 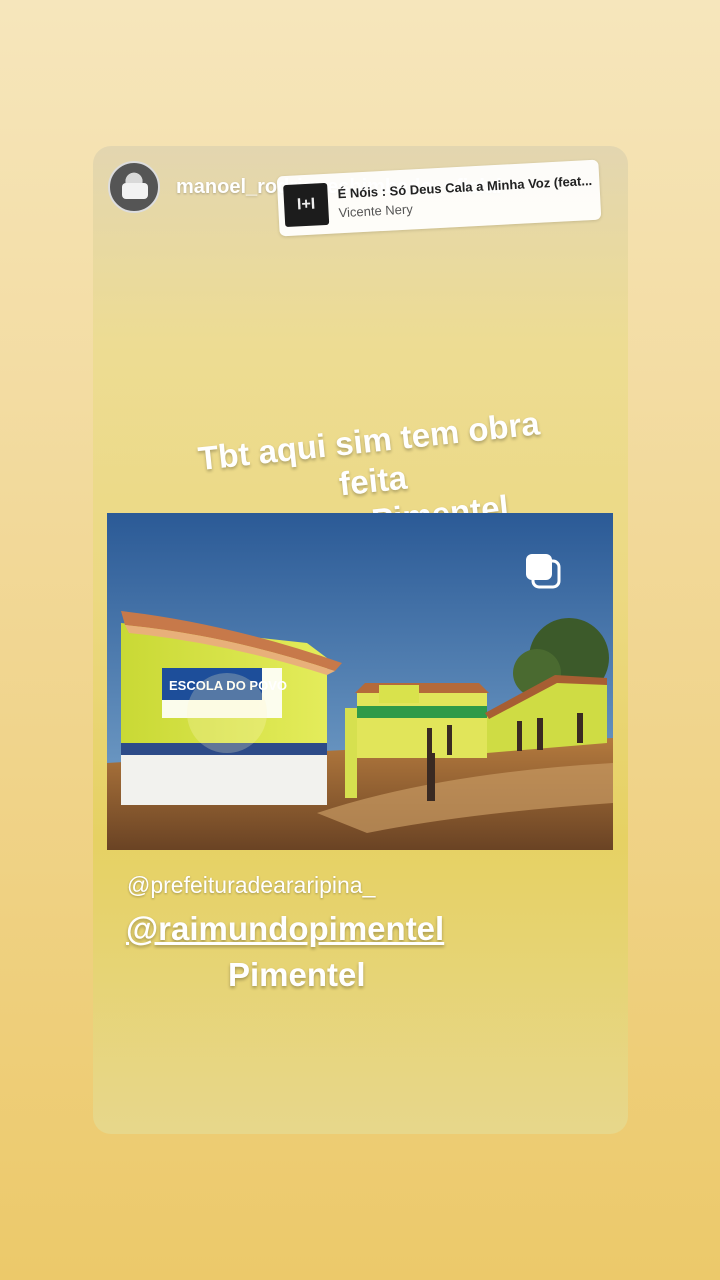 What do you see at coordinates (297, 974) in the screenshot?
I see `mention-pimentel-text: Pimentel` at bounding box center [297, 974].